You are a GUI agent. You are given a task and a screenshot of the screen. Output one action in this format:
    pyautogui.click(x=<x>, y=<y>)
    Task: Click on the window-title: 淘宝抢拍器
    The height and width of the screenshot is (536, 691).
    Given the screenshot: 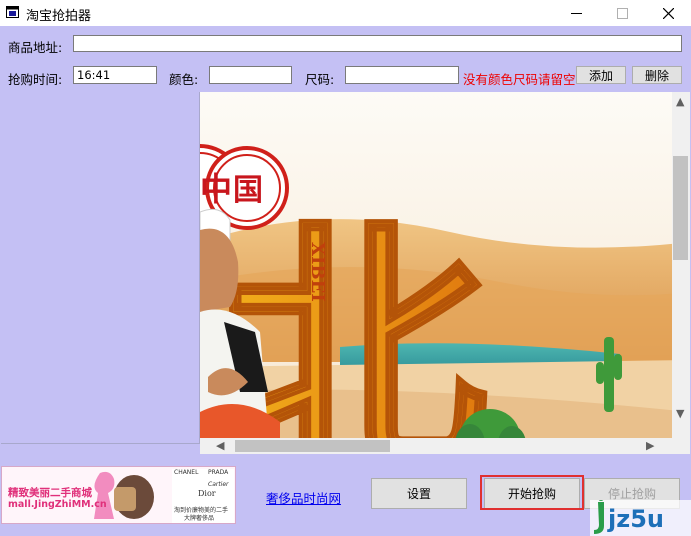 What is the action you would take?
    pyautogui.click(x=59, y=16)
    